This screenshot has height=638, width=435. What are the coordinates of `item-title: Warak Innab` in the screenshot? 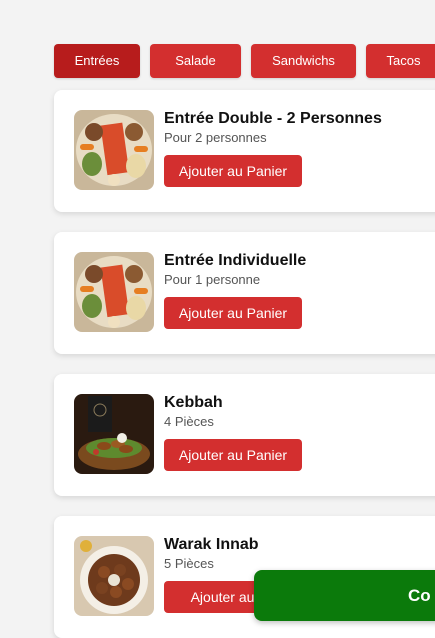 It's located at (211, 544).